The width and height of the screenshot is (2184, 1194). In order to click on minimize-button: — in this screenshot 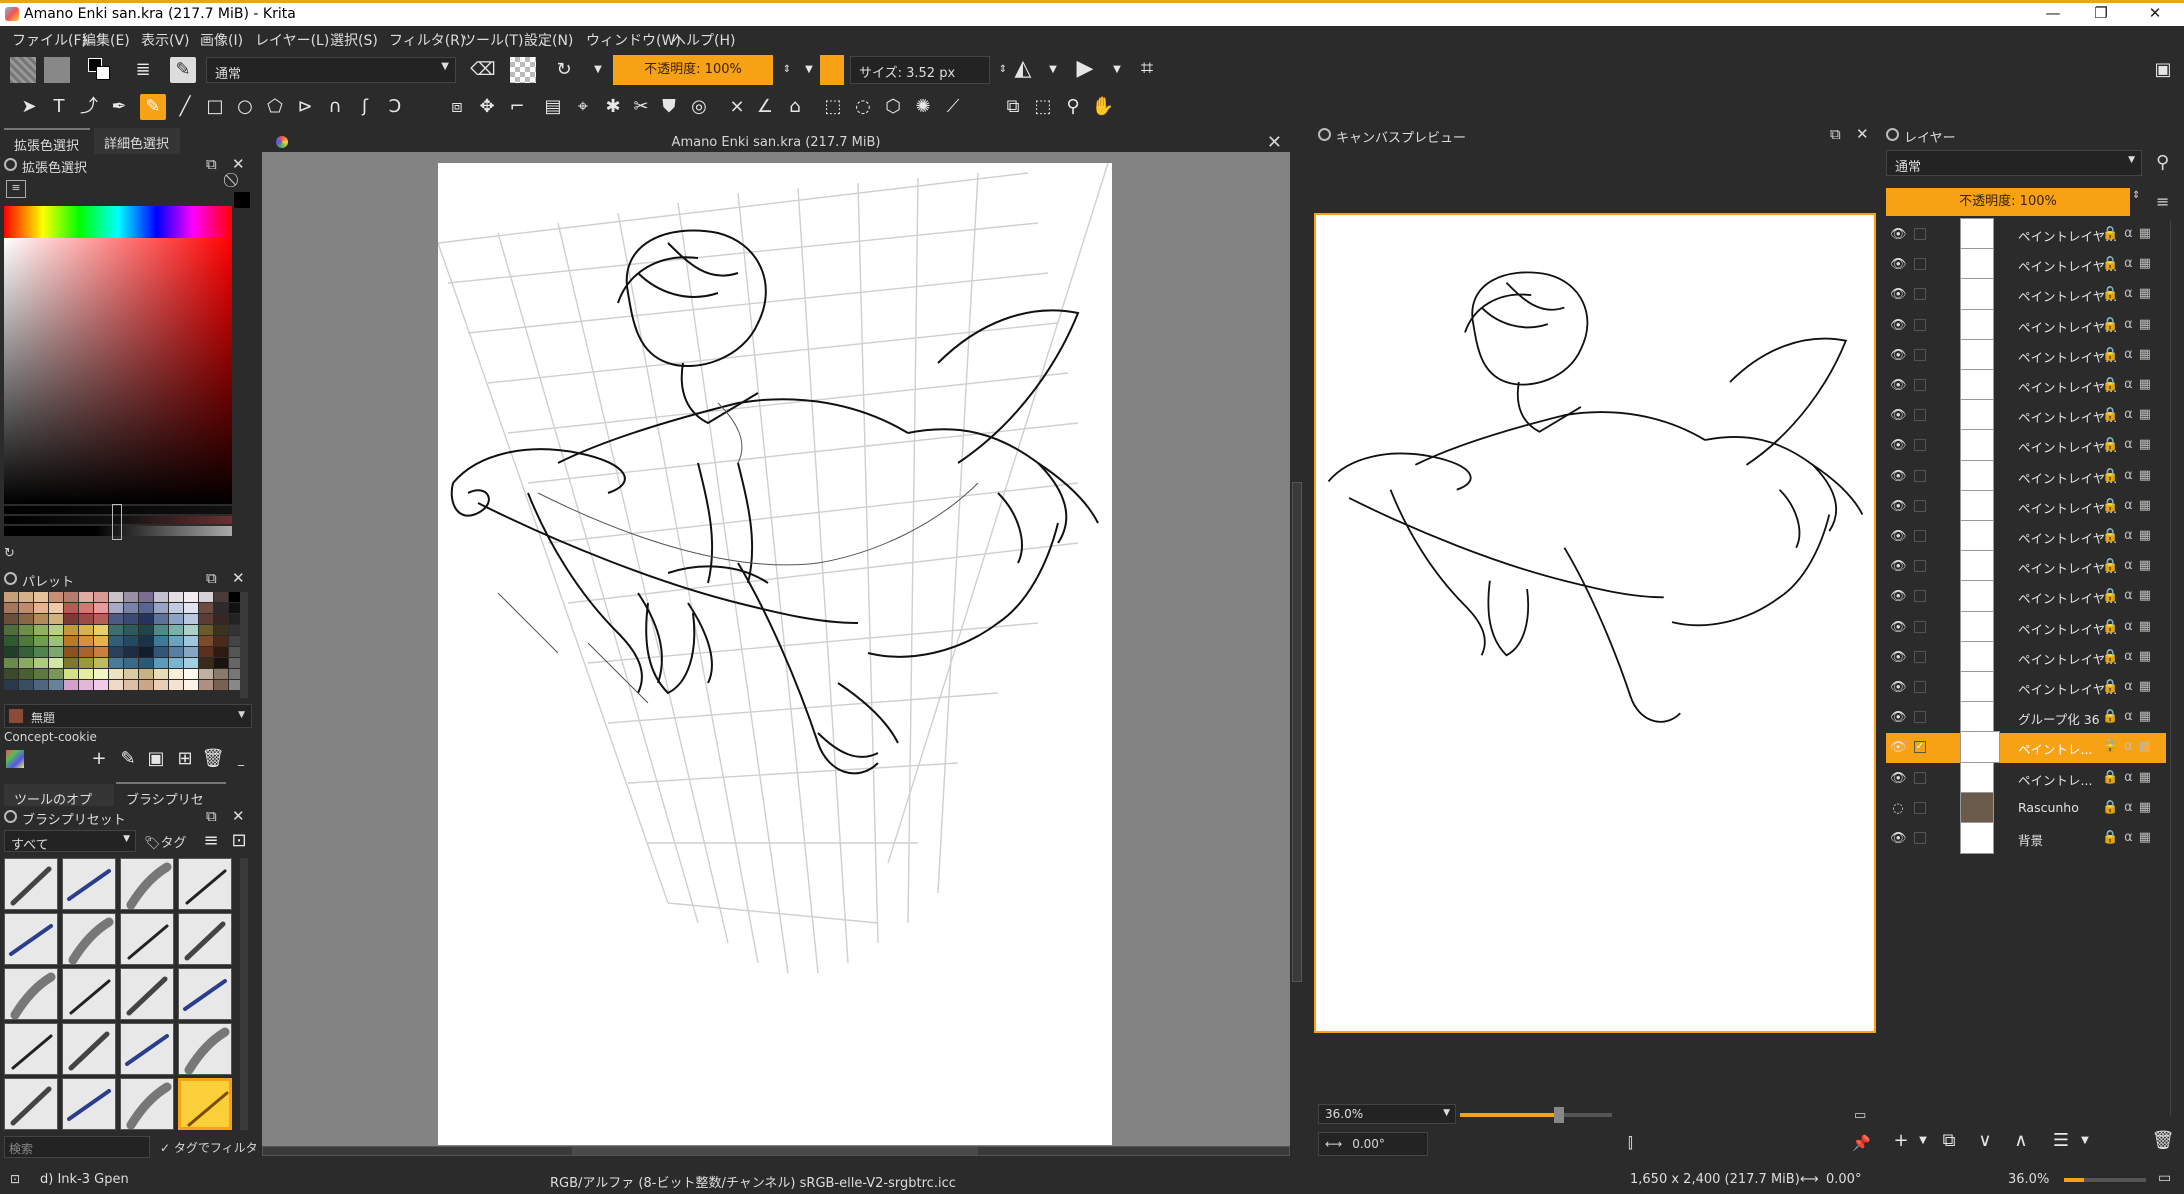, I will do `click(2053, 15)`.